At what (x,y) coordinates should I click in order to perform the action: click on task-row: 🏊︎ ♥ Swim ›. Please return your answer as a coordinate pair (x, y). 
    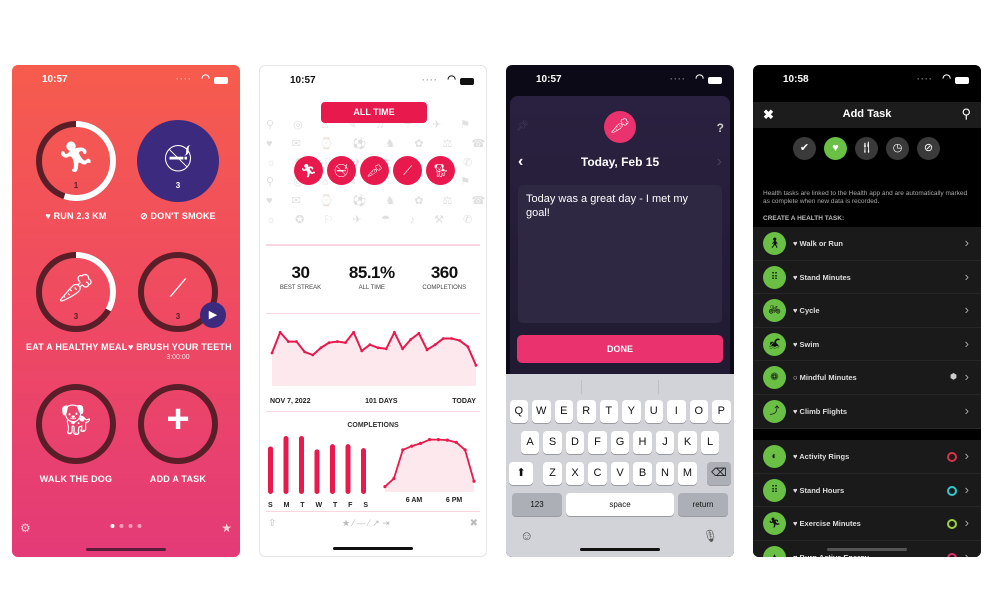
    Looking at the image, I should click on (867, 345).